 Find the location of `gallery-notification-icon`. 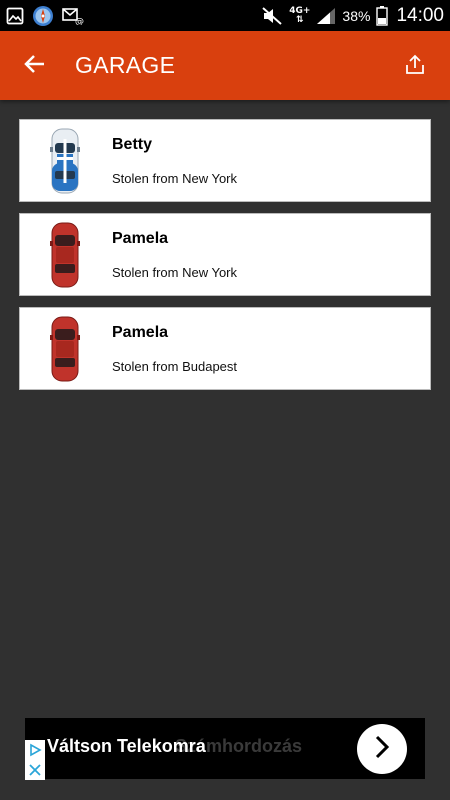

gallery-notification-icon is located at coordinates (15, 16).